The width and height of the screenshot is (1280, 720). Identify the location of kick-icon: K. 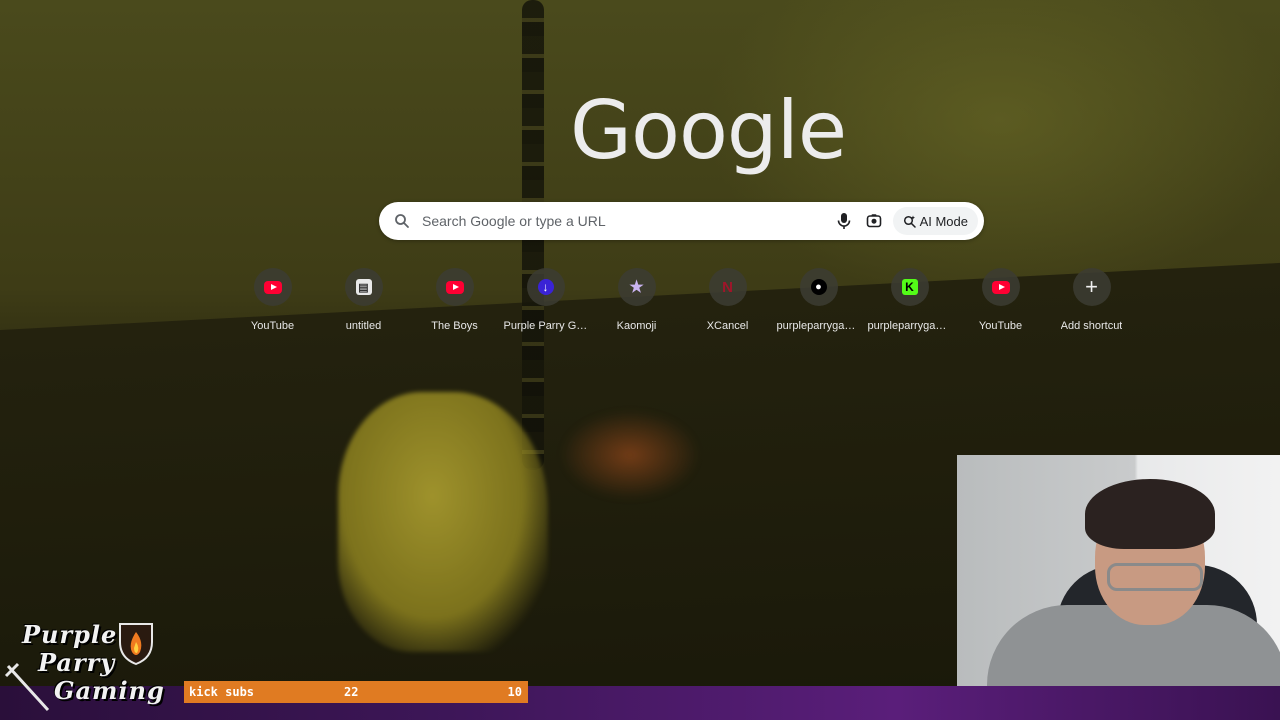
(909, 287).